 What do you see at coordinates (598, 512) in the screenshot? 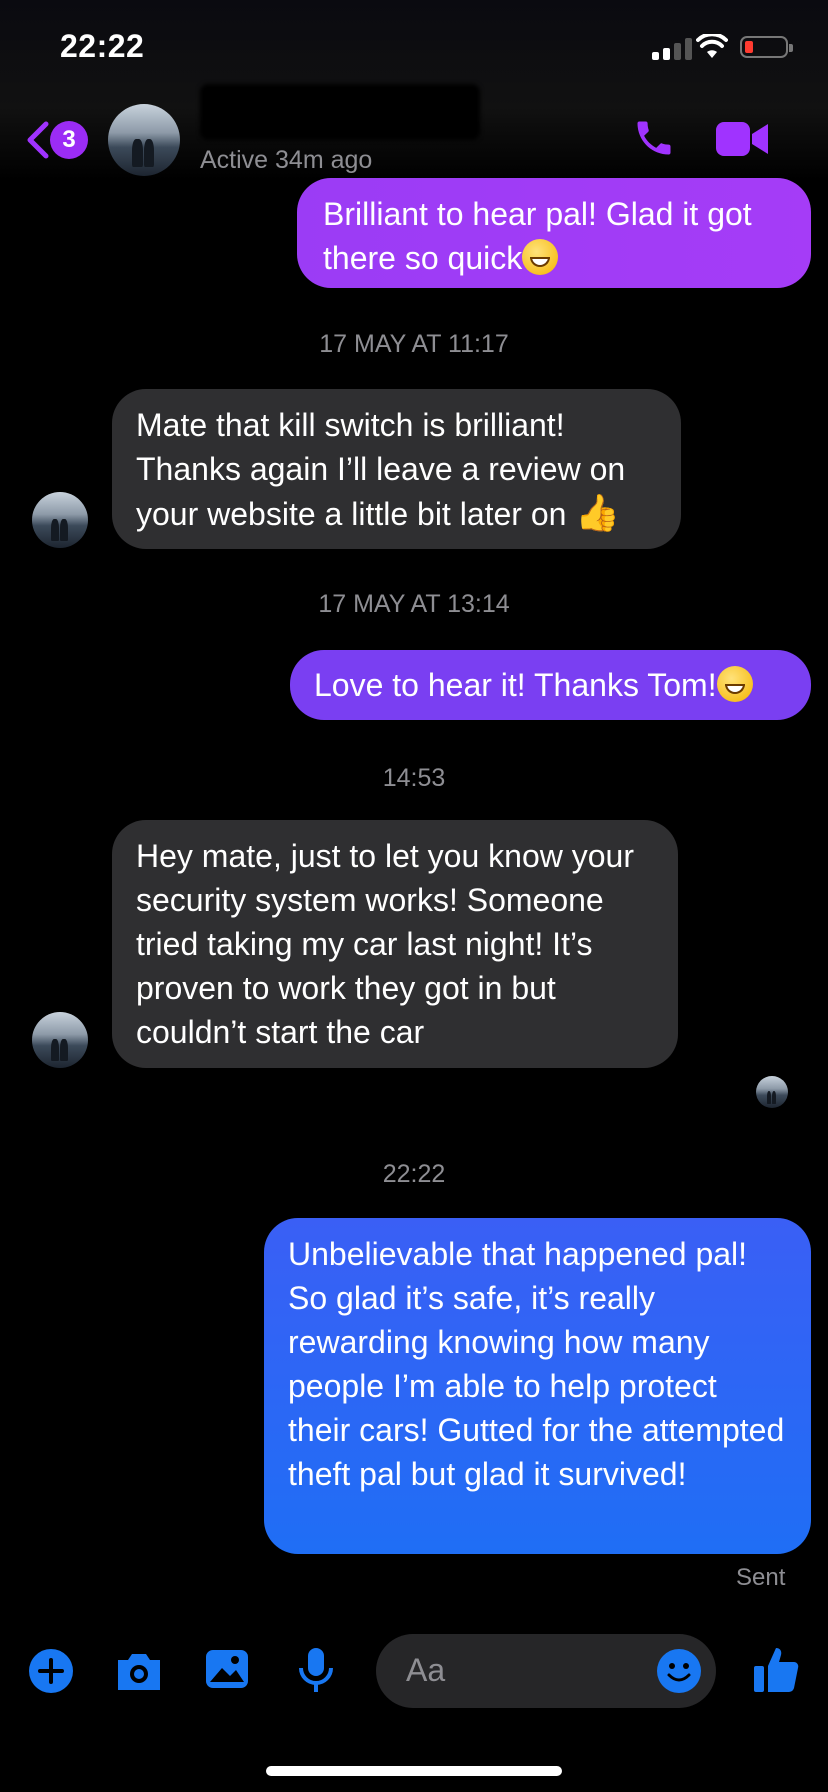
I see `thumbs-up-emoji-icon: 👍` at bounding box center [598, 512].